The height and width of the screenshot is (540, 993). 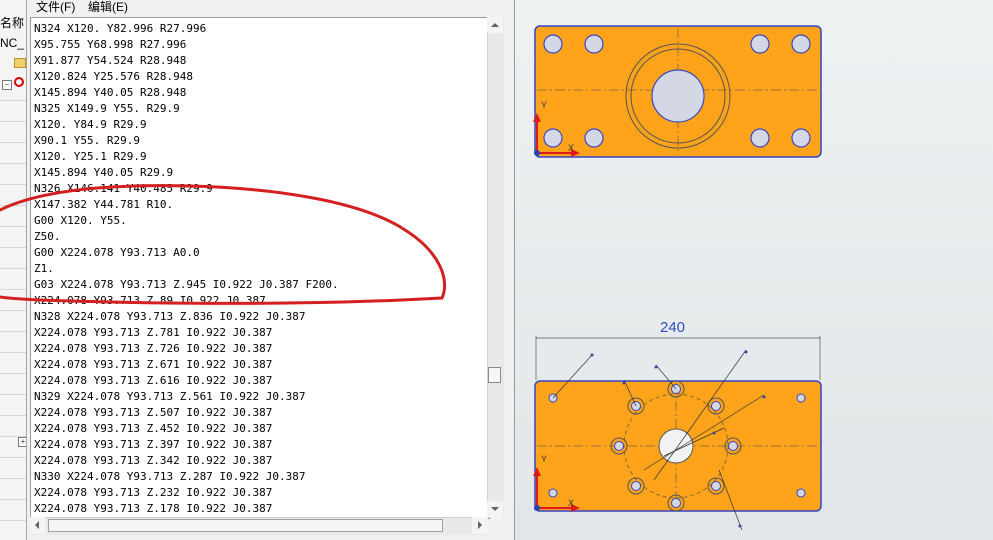 I want to click on top-origin-icon, so click(x=537, y=153).